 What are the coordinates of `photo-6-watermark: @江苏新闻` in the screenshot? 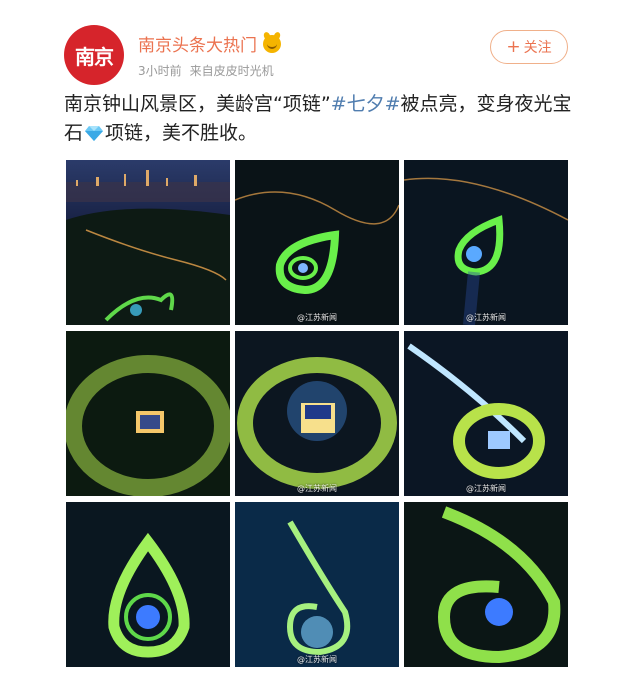 It's located at (486, 488).